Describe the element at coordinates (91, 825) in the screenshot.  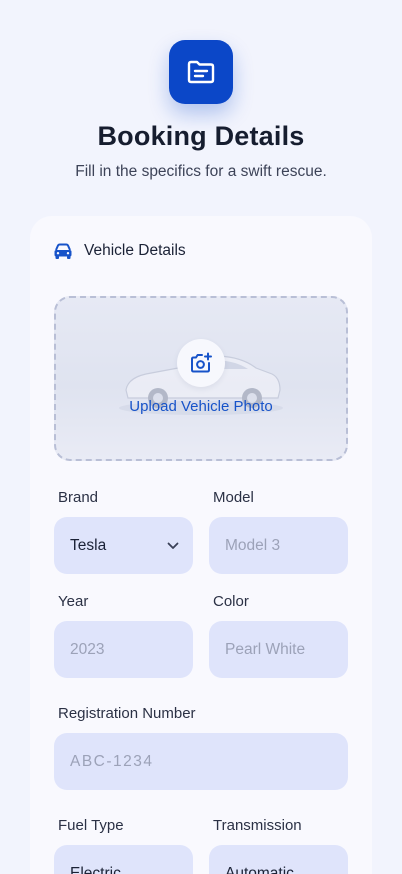
I see `fuel-type-label: Fuel Type` at that location.